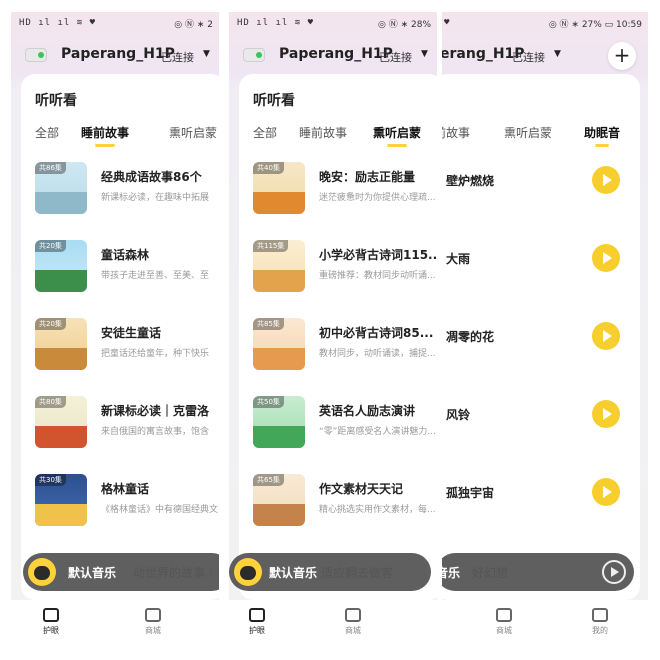 Image resolution: width=660 pixels, height=660 pixels. I want to click on item-subtitle: 带孩子走进至善、至美、至, so click(155, 276).